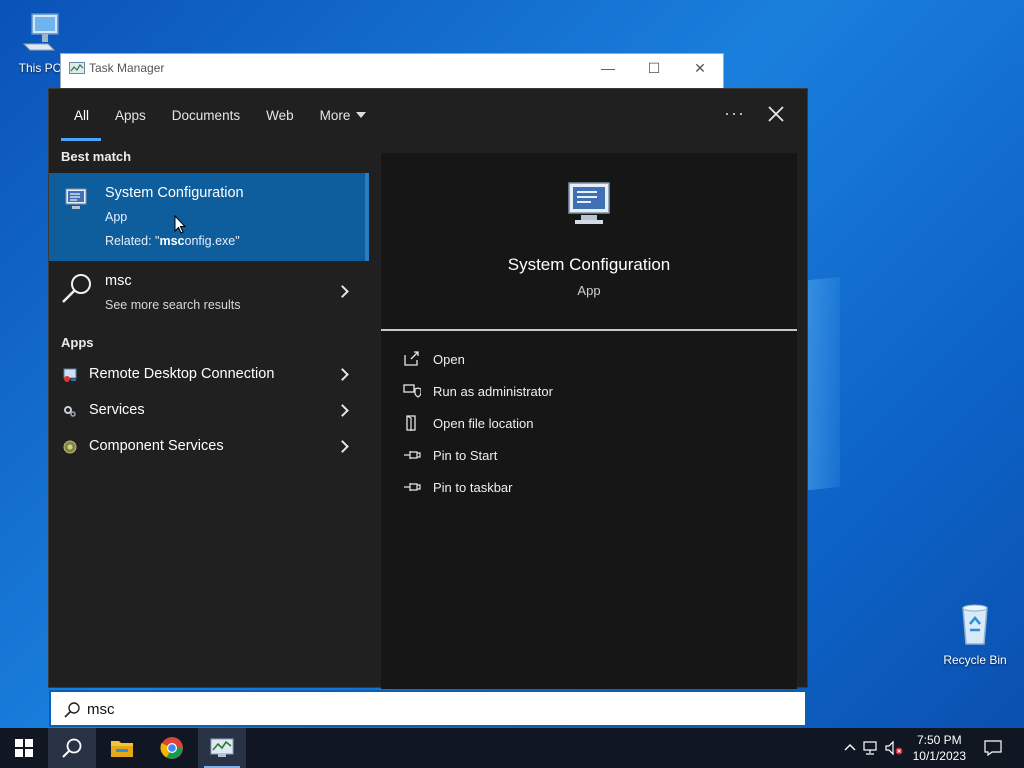  I want to click on related-highlight: msc, so click(172, 241).